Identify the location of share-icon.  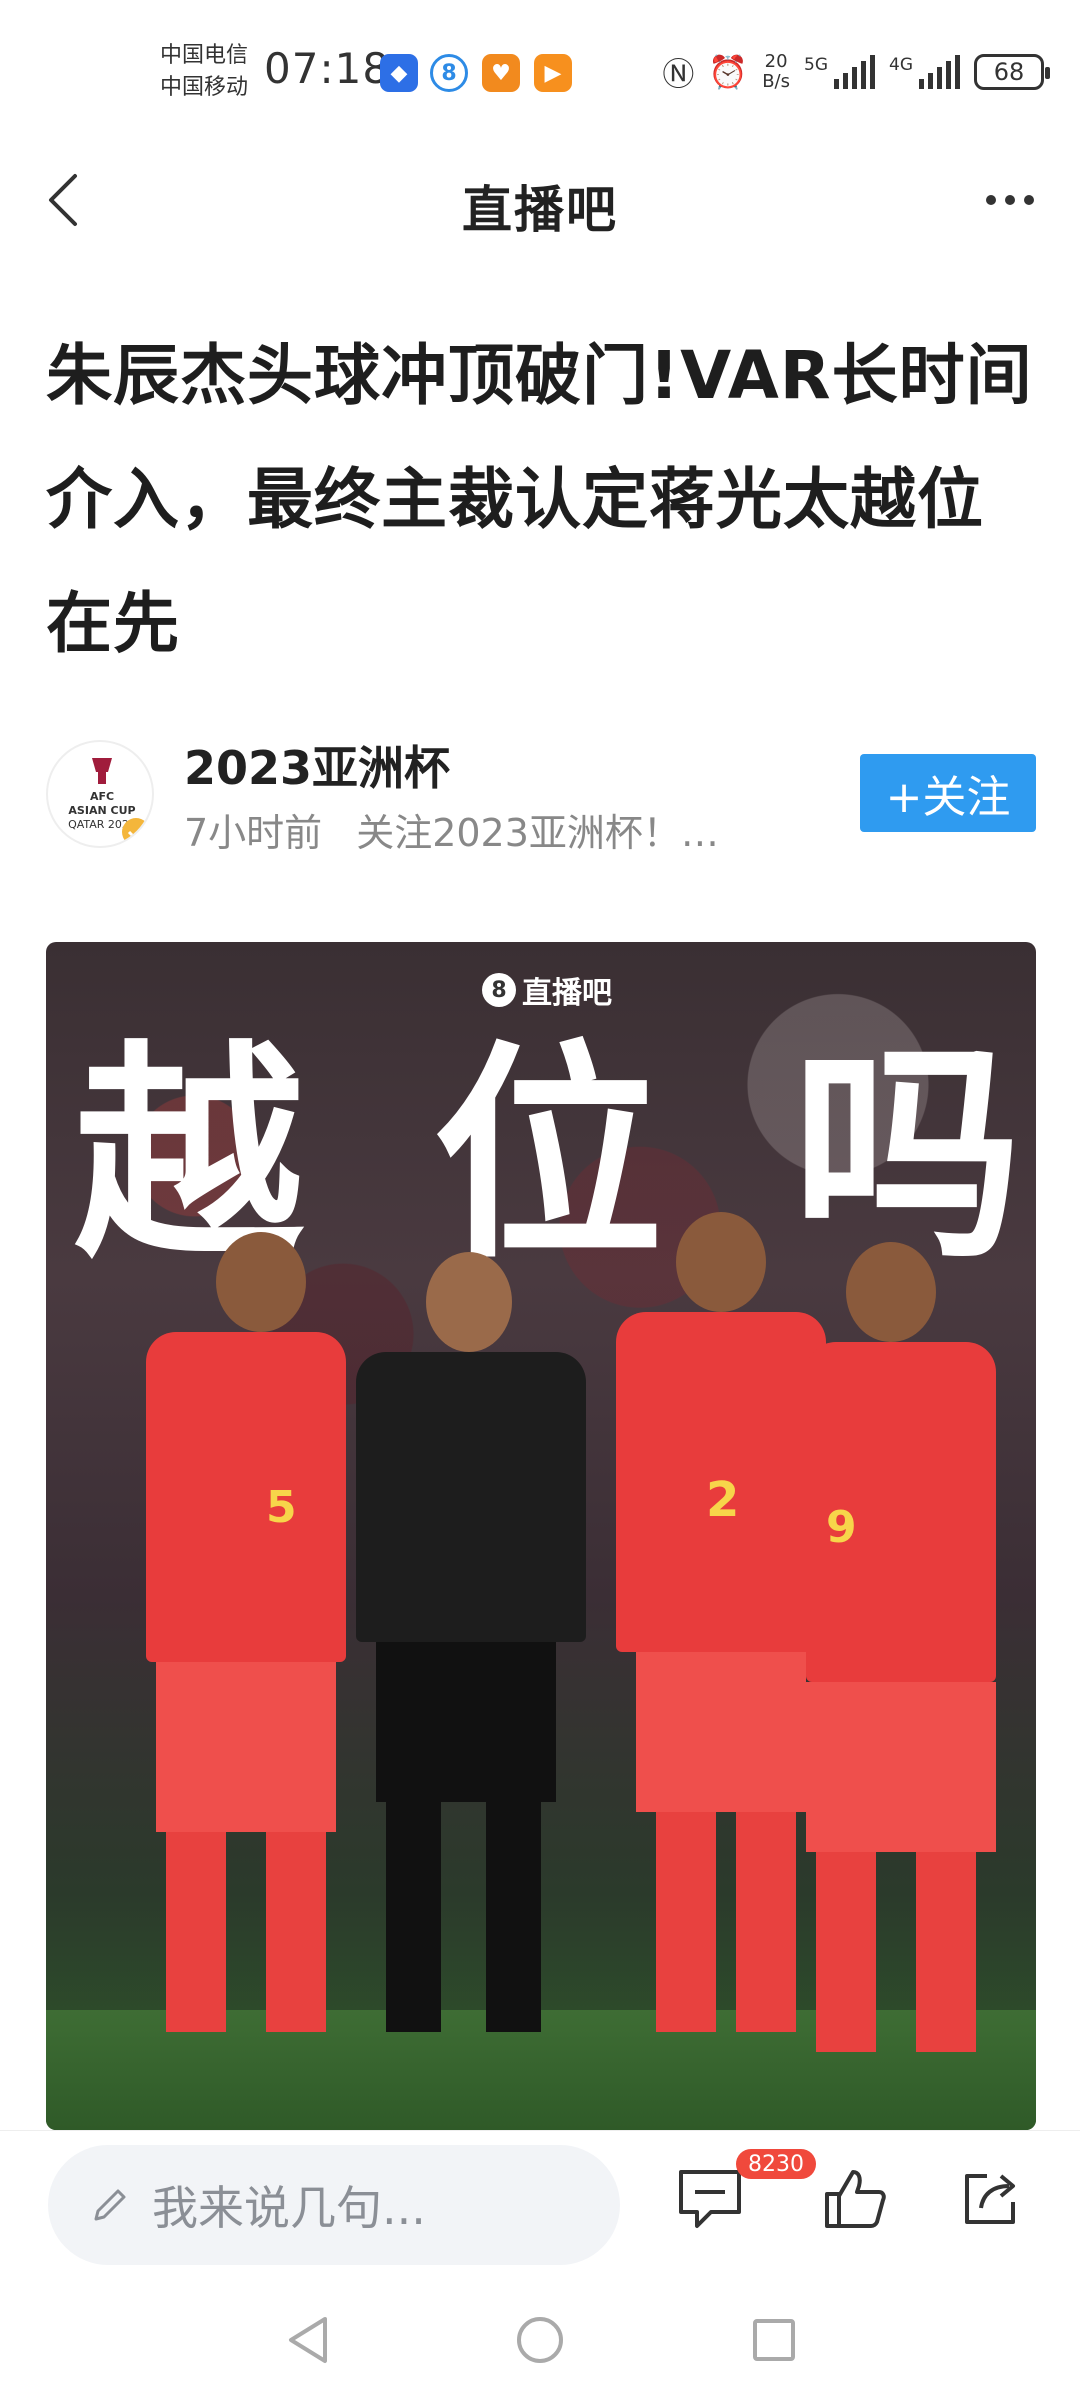
(990, 2199).